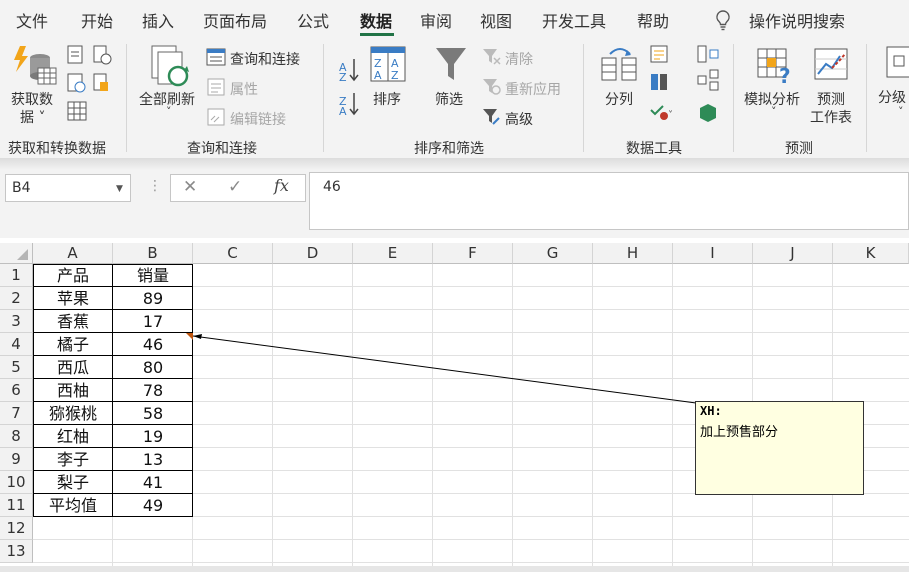 Image resolution: width=909 pixels, height=572 pixels. I want to click on comment-text: 加上预售部分, so click(739, 432).